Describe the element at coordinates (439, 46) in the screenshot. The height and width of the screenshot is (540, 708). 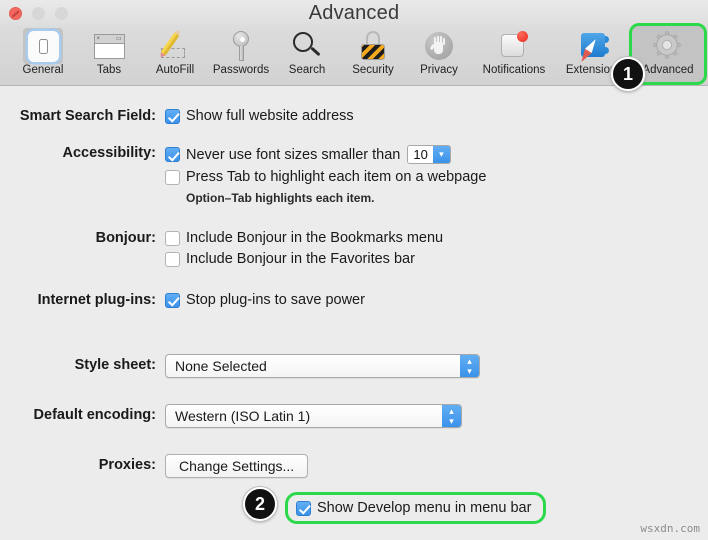
I see `hand-icon` at that location.